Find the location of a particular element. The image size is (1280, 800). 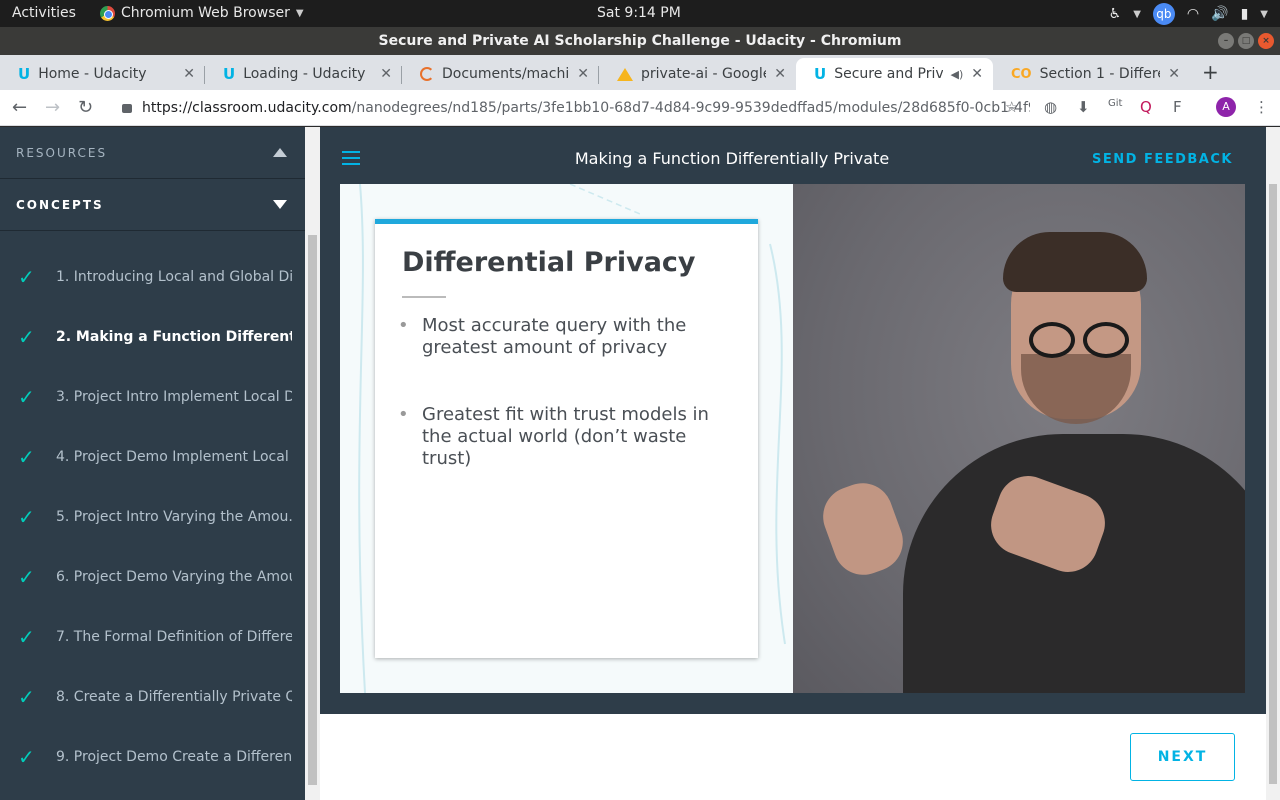

profile-avatar: A is located at coordinates (1226, 107).